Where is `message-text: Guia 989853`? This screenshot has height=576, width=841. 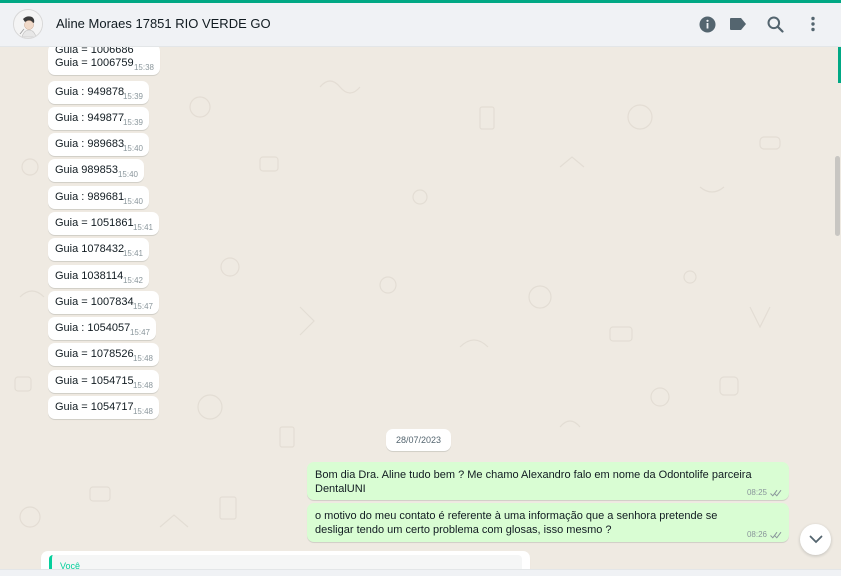 message-text: Guia 989853 is located at coordinates (86, 170).